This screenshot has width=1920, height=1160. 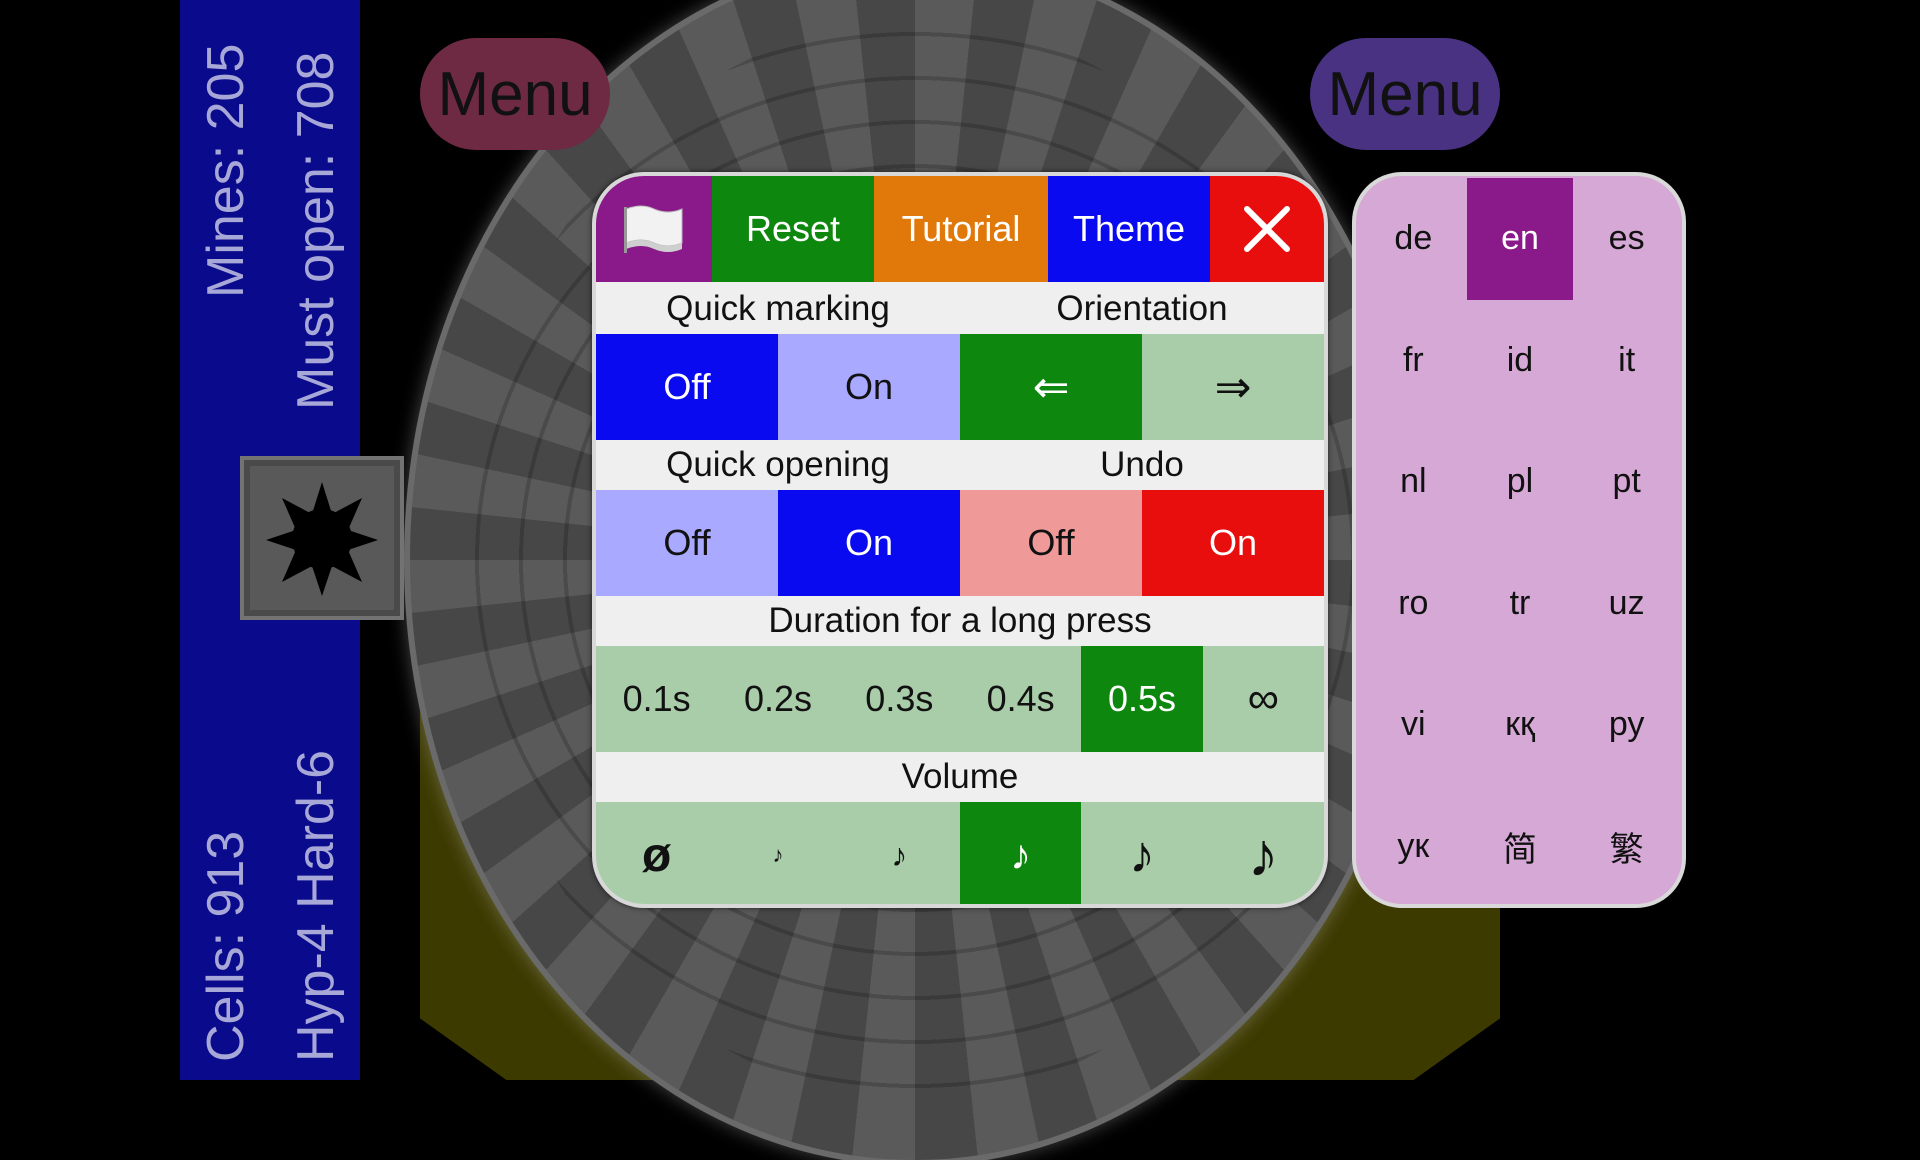 What do you see at coordinates (657, 699) in the screenshot?
I see `long-press-option: 0.1s` at bounding box center [657, 699].